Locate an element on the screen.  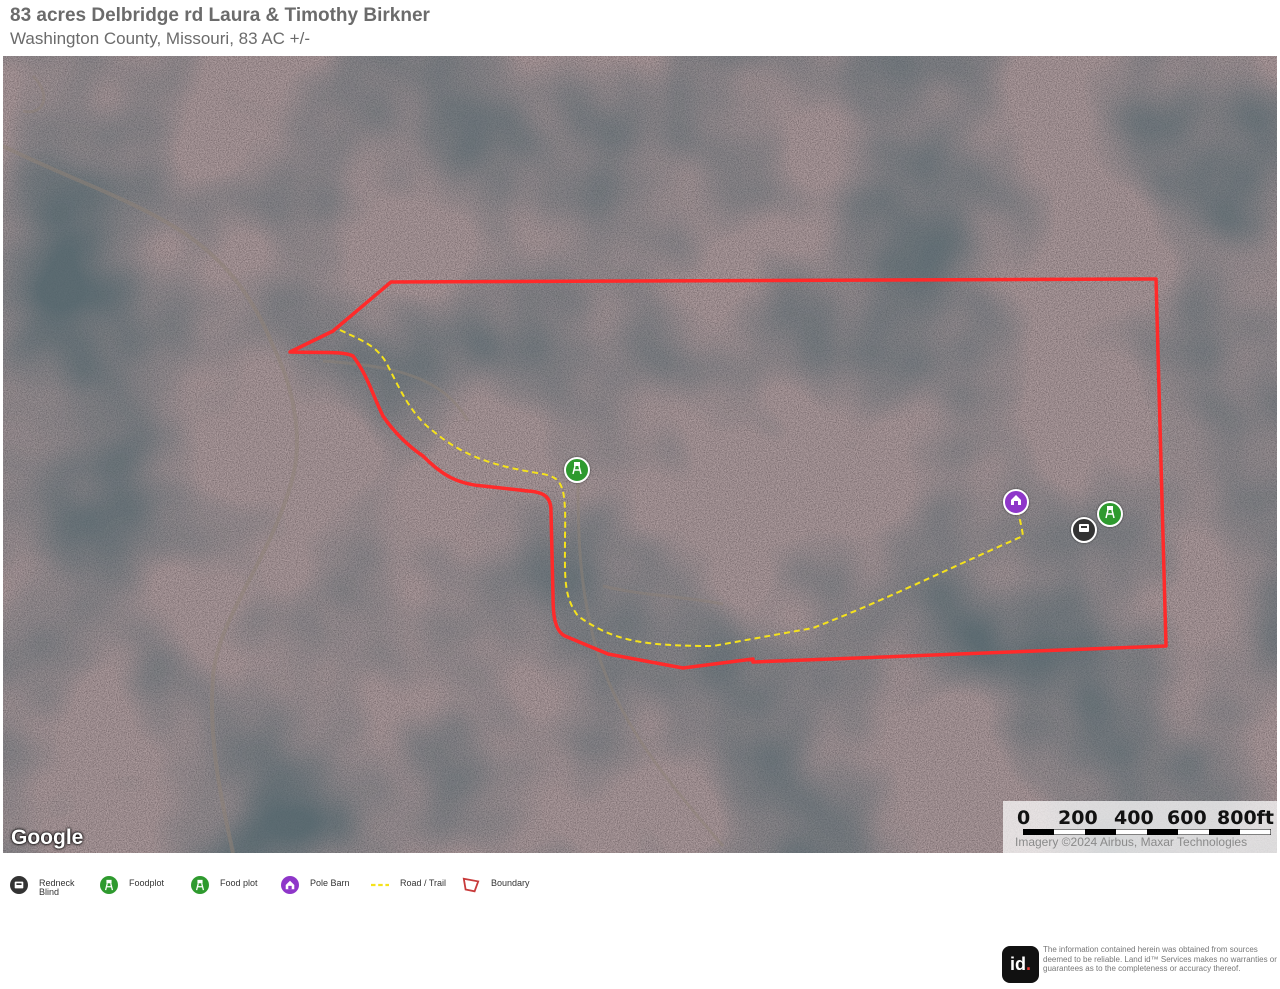
legend-label: Boundary is located at coordinates (510, 883).